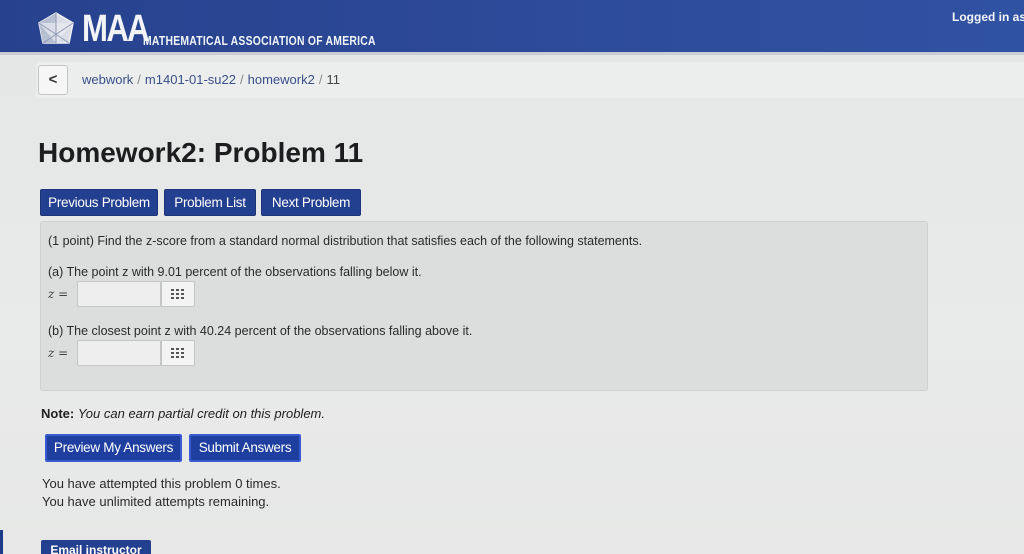  I want to click on breadcrumb: webwork / m1401-01-su22/homework2/11, so click(211, 79).